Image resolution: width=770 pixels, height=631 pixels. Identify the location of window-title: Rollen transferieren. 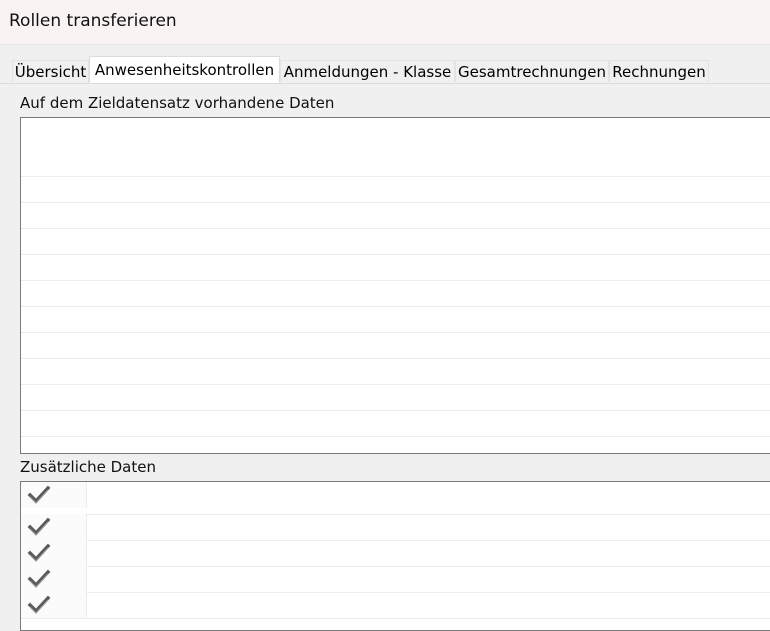
(93, 21).